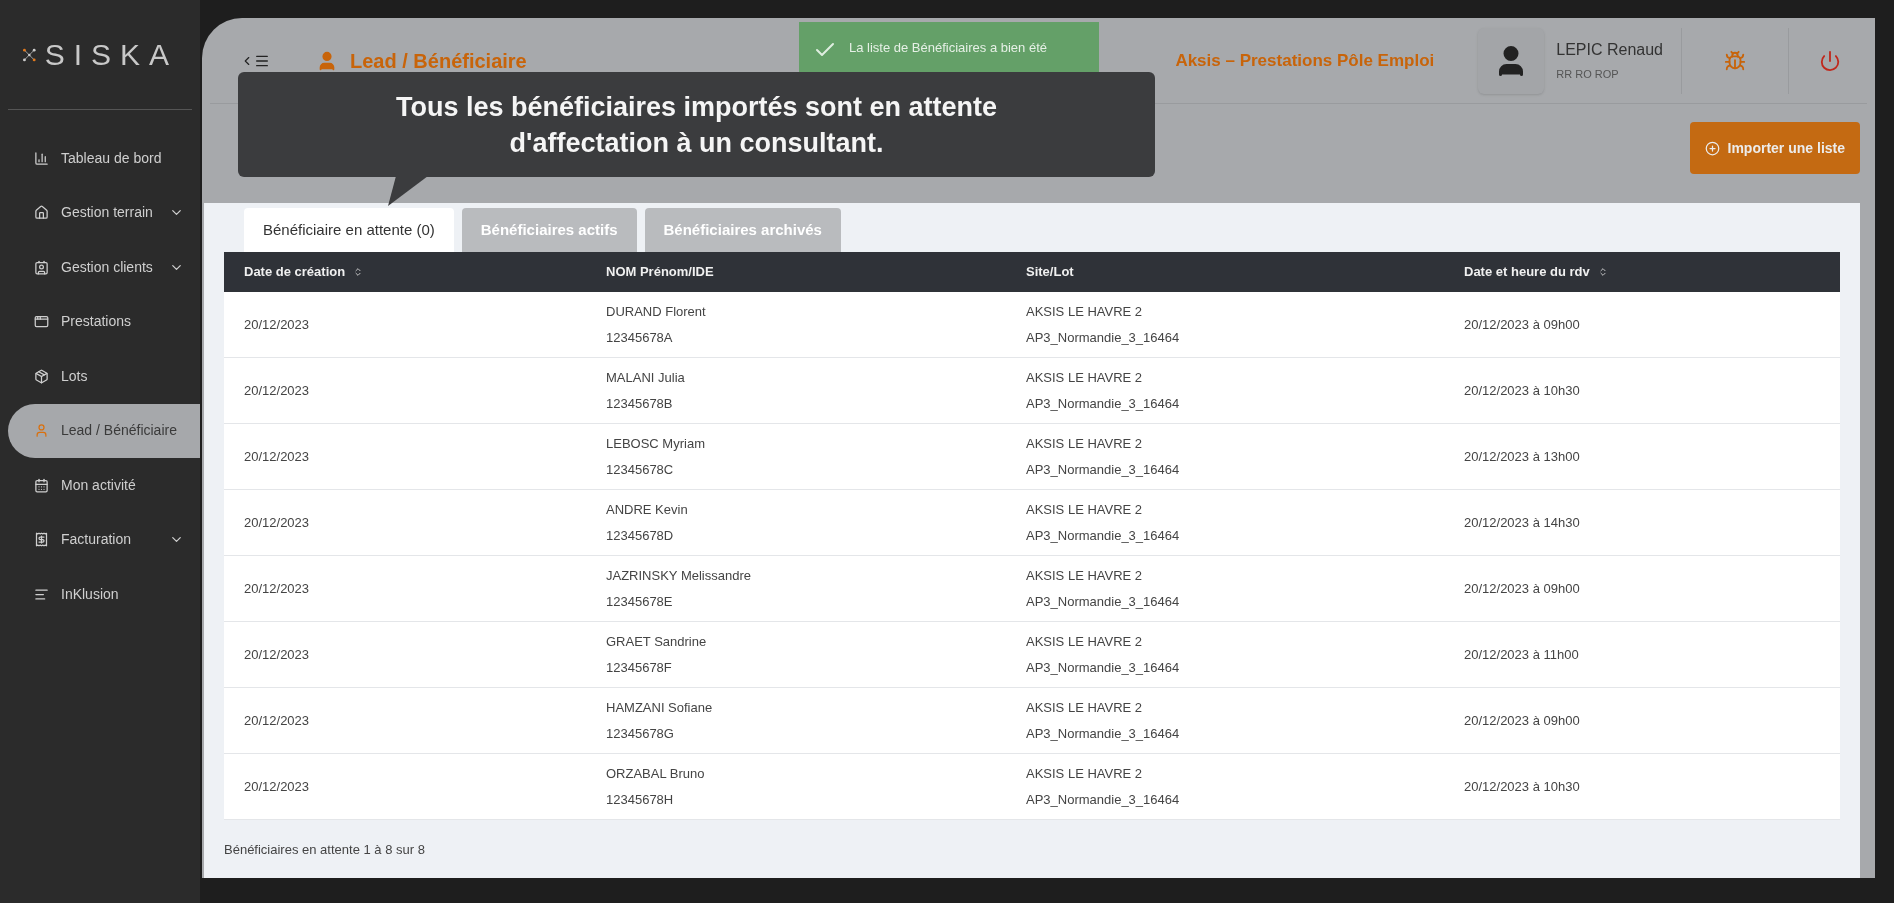 The image size is (1894, 903). What do you see at coordinates (1522, 522) in the screenshot?
I see `table-cell-text: 20/12/2023 à 14h30` at bounding box center [1522, 522].